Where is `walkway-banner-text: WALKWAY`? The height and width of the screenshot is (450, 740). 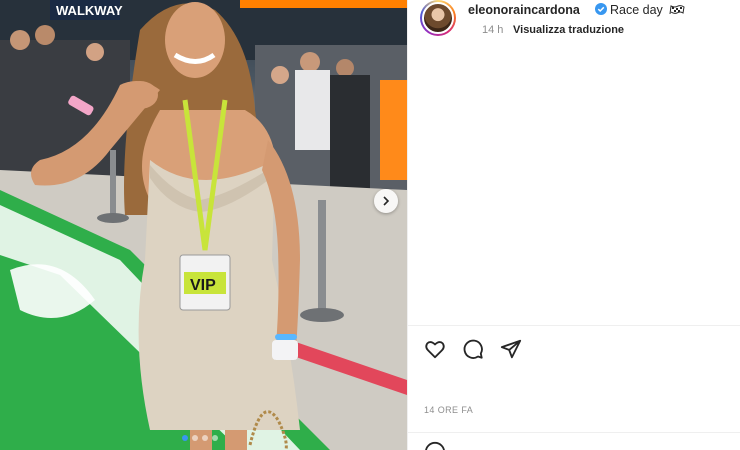 walkway-banner-text: WALKWAY is located at coordinates (89, 10).